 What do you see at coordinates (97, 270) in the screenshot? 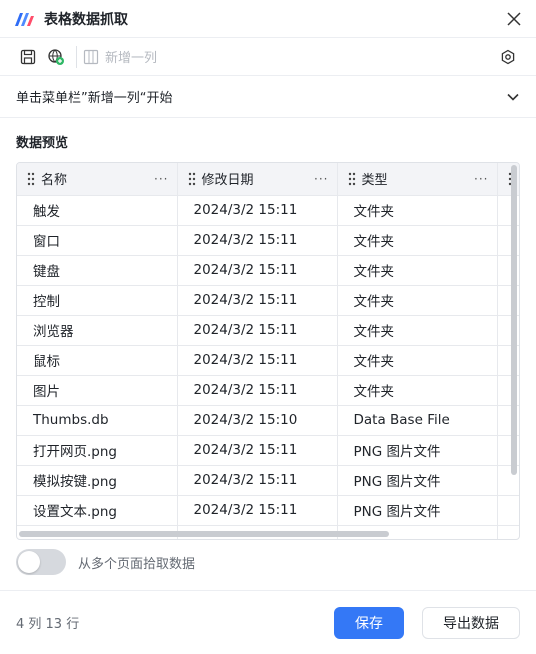
I see `table-cell: 键盘` at bounding box center [97, 270].